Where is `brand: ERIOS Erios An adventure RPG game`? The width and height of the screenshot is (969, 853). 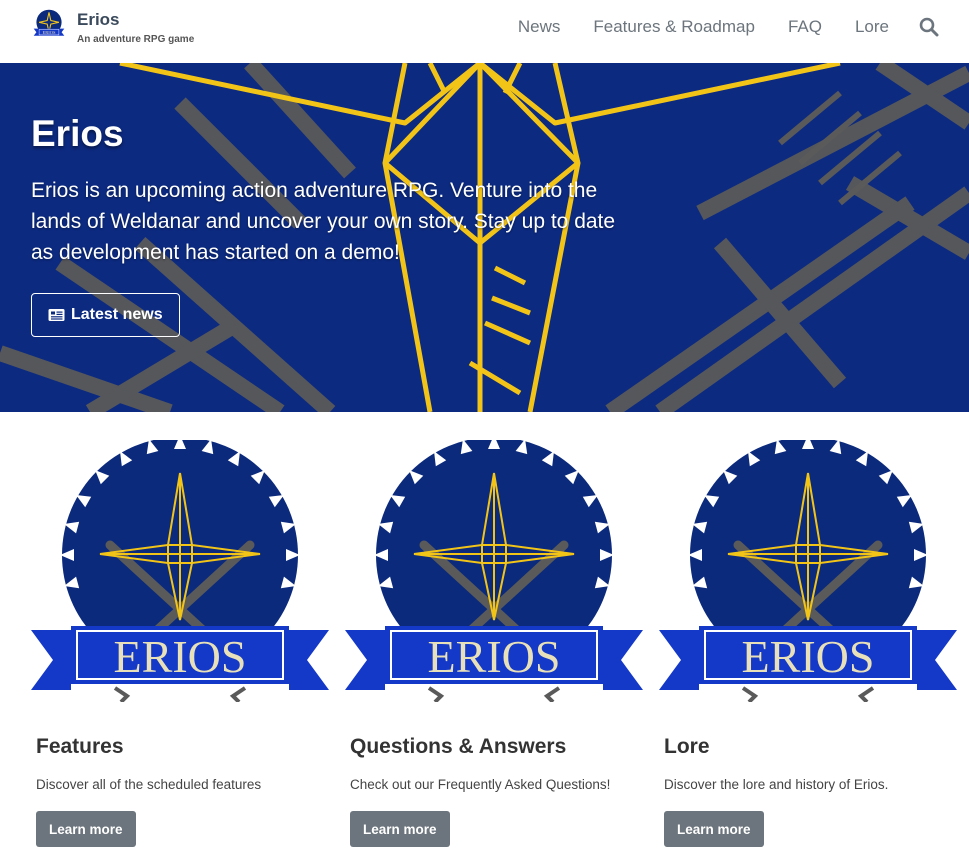
brand: ERIOS Erios An adventure RPG game is located at coordinates (112, 27).